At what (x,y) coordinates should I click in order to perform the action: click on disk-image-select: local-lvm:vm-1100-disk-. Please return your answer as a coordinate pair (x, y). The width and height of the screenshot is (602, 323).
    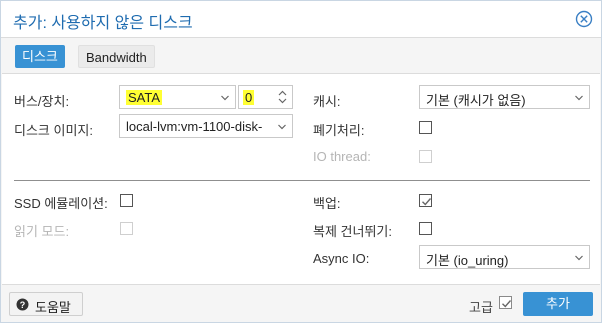
    Looking at the image, I should click on (206, 126).